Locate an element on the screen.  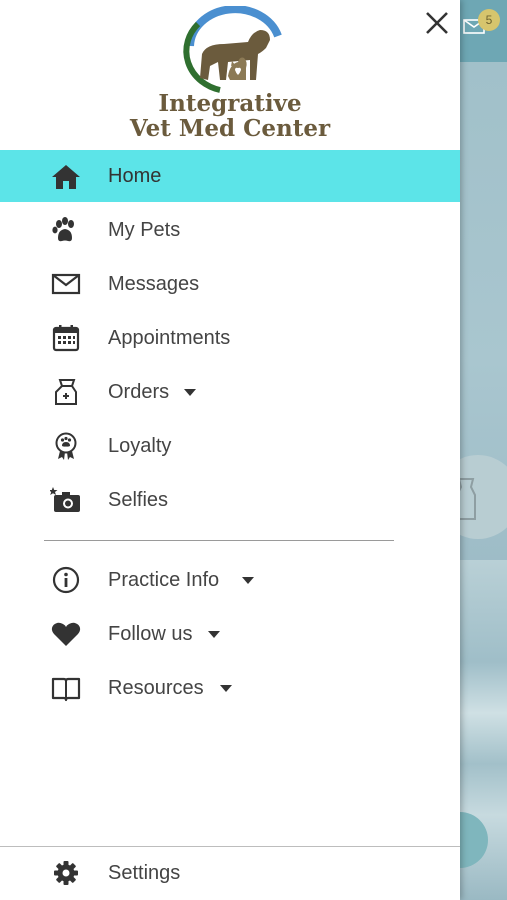
menu-item-label: Settings is located at coordinates (144, 873).